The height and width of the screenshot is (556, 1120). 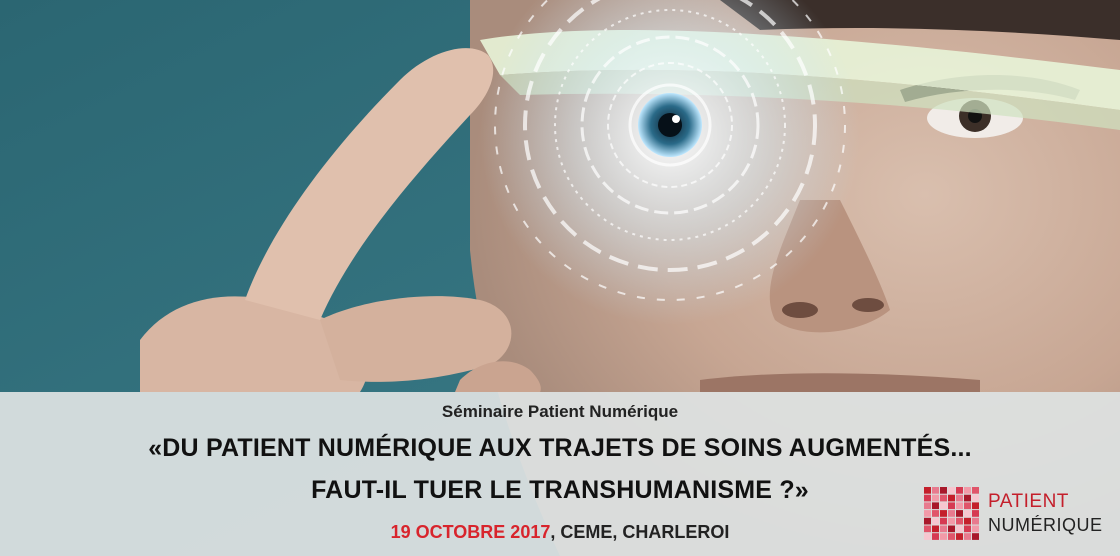 I want to click on logo-text-patient: PATIENT, so click(x=1028, y=501).